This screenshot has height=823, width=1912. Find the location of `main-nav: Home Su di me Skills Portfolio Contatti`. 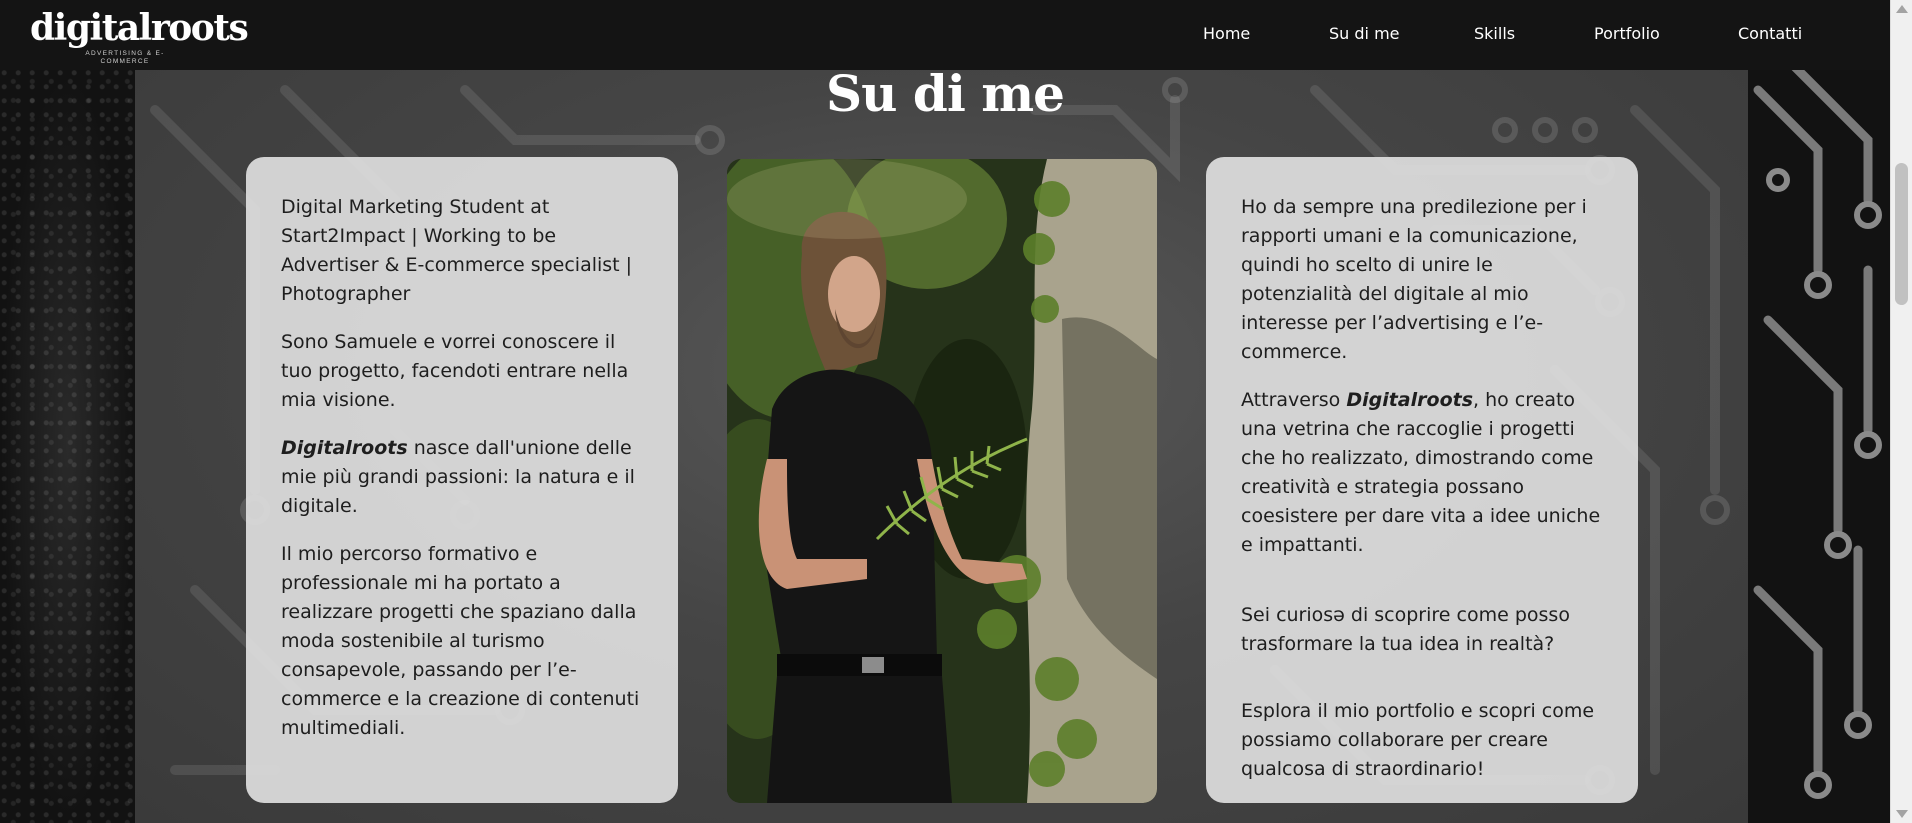

main-nav: Home Su di me Skills Portfolio Contatti is located at coordinates (945, 35).